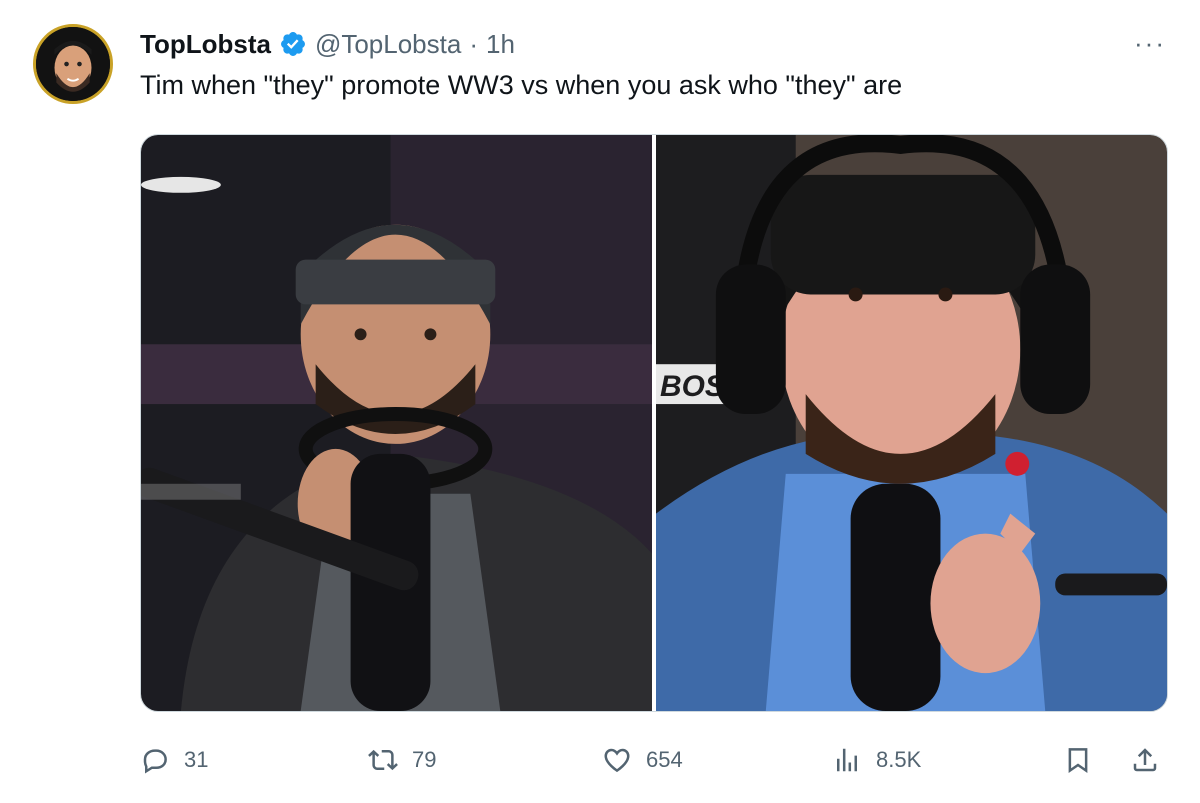  What do you see at coordinates (847, 760) in the screenshot?
I see `views-chart-icon` at bounding box center [847, 760].